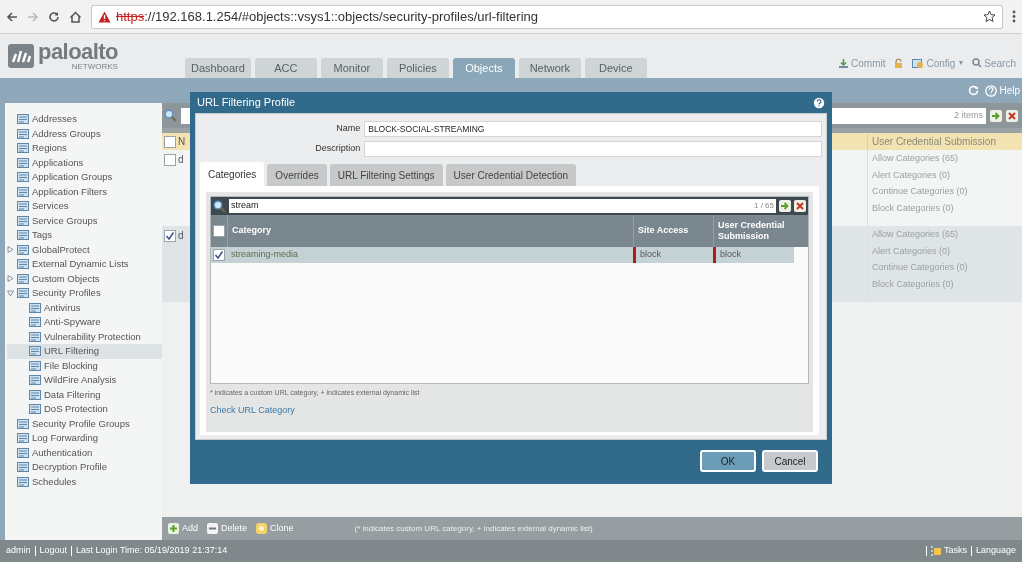 The height and width of the screenshot is (562, 1022). What do you see at coordinates (615, 68) in the screenshot?
I see `nav-tab: Device` at bounding box center [615, 68].